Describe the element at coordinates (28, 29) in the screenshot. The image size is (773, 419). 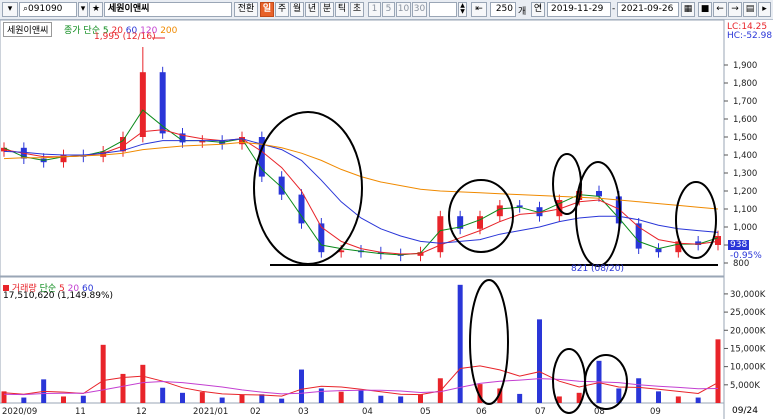
I see `stock-tag: 세원이앤씨` at that location.